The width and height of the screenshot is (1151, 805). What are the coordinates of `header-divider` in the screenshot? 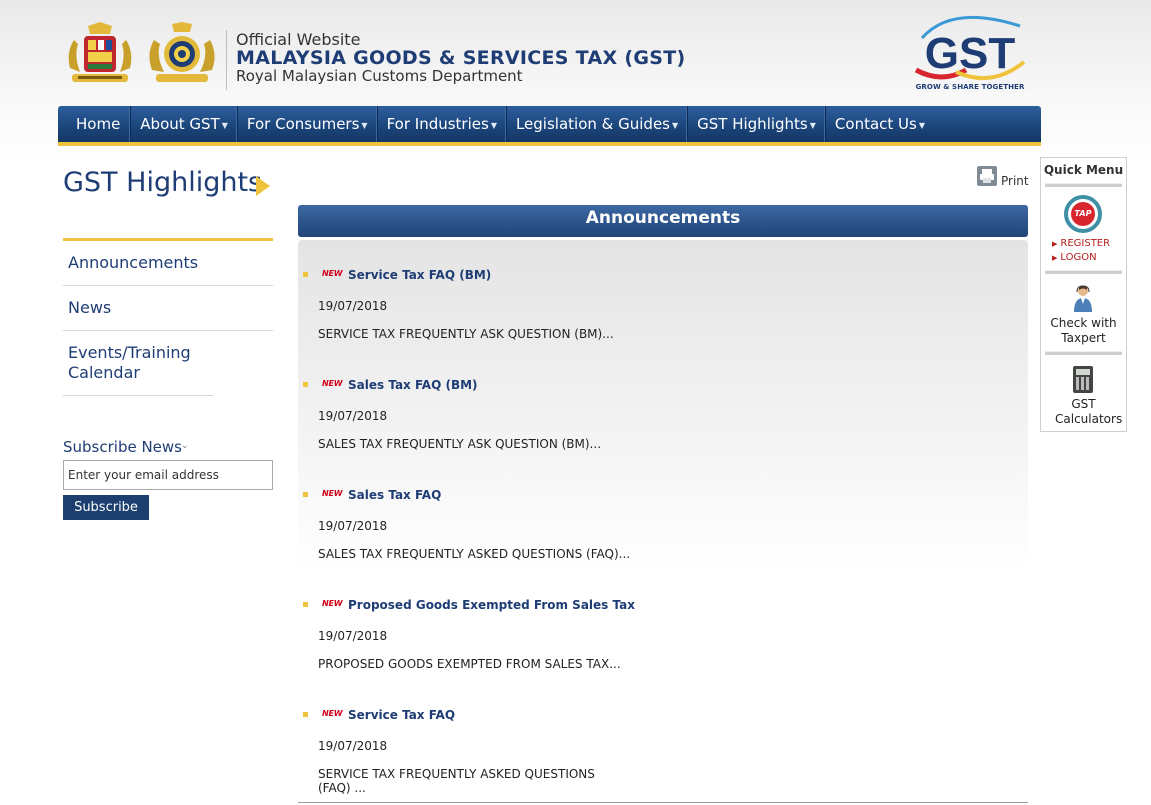 It's located at (226, 60).